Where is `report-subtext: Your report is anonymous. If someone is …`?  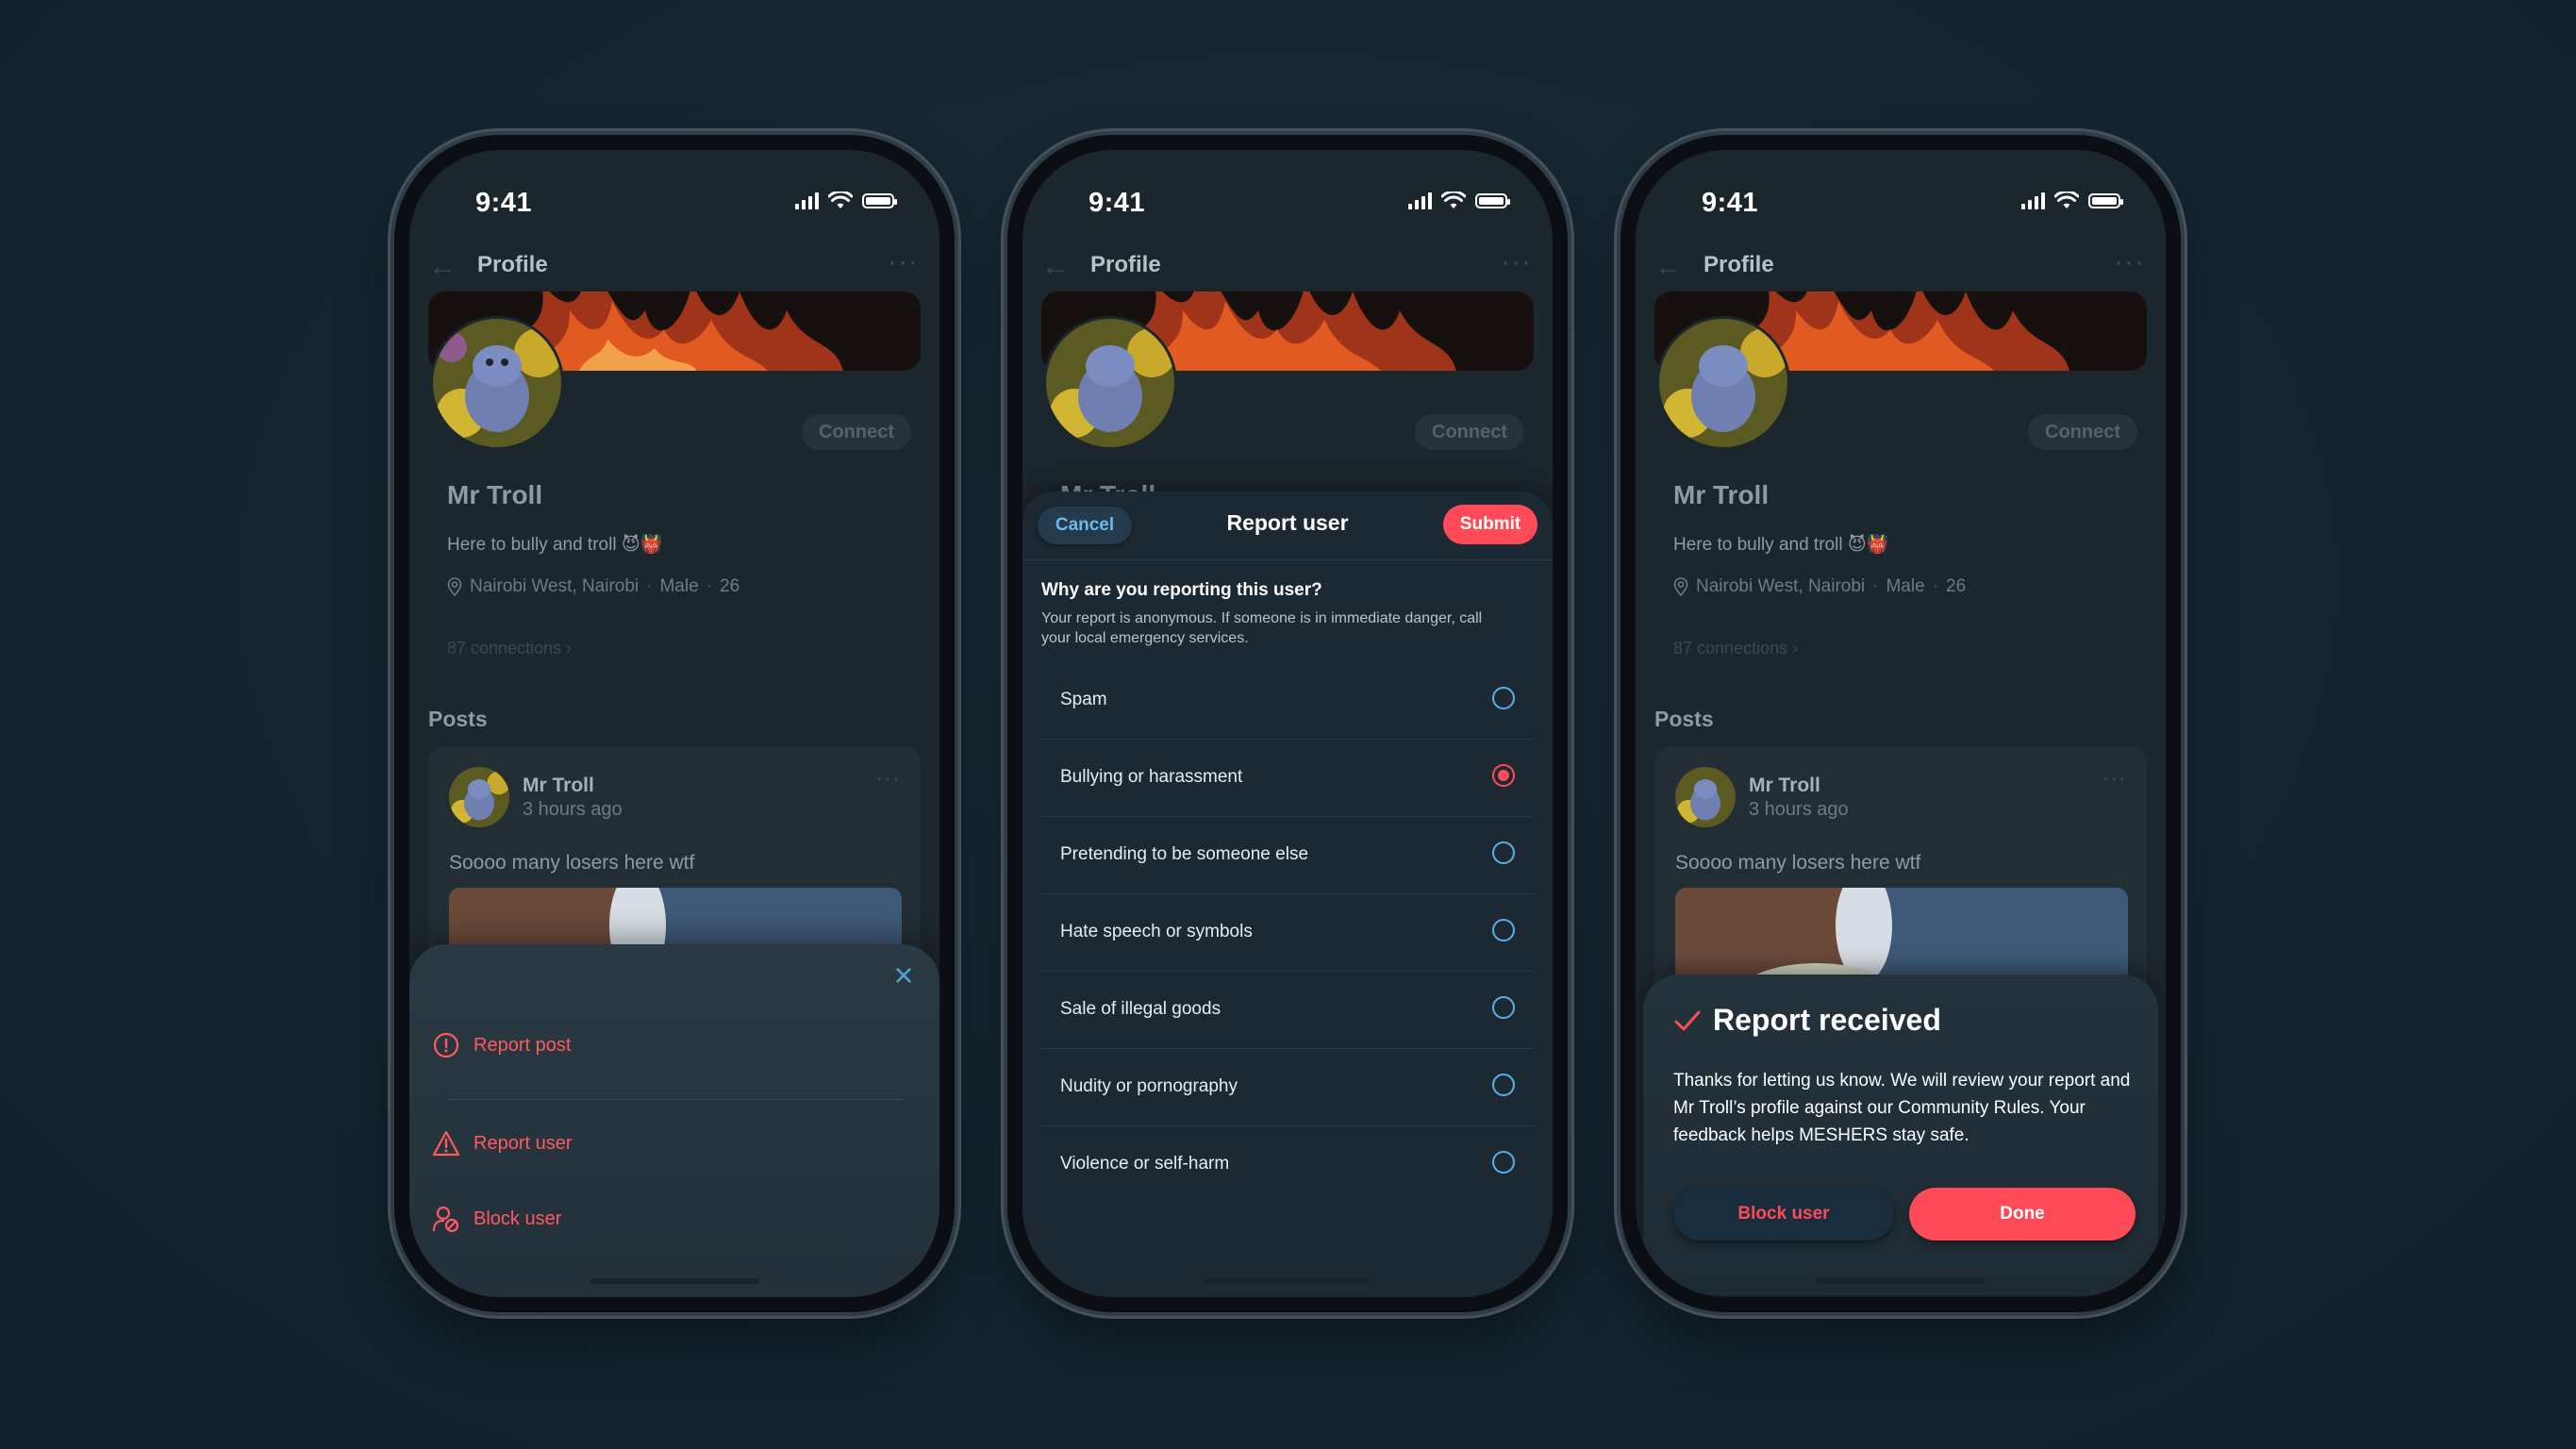 report-subtext: Your report is anonymous. If someone is … is located at coordinates (1262, 628).